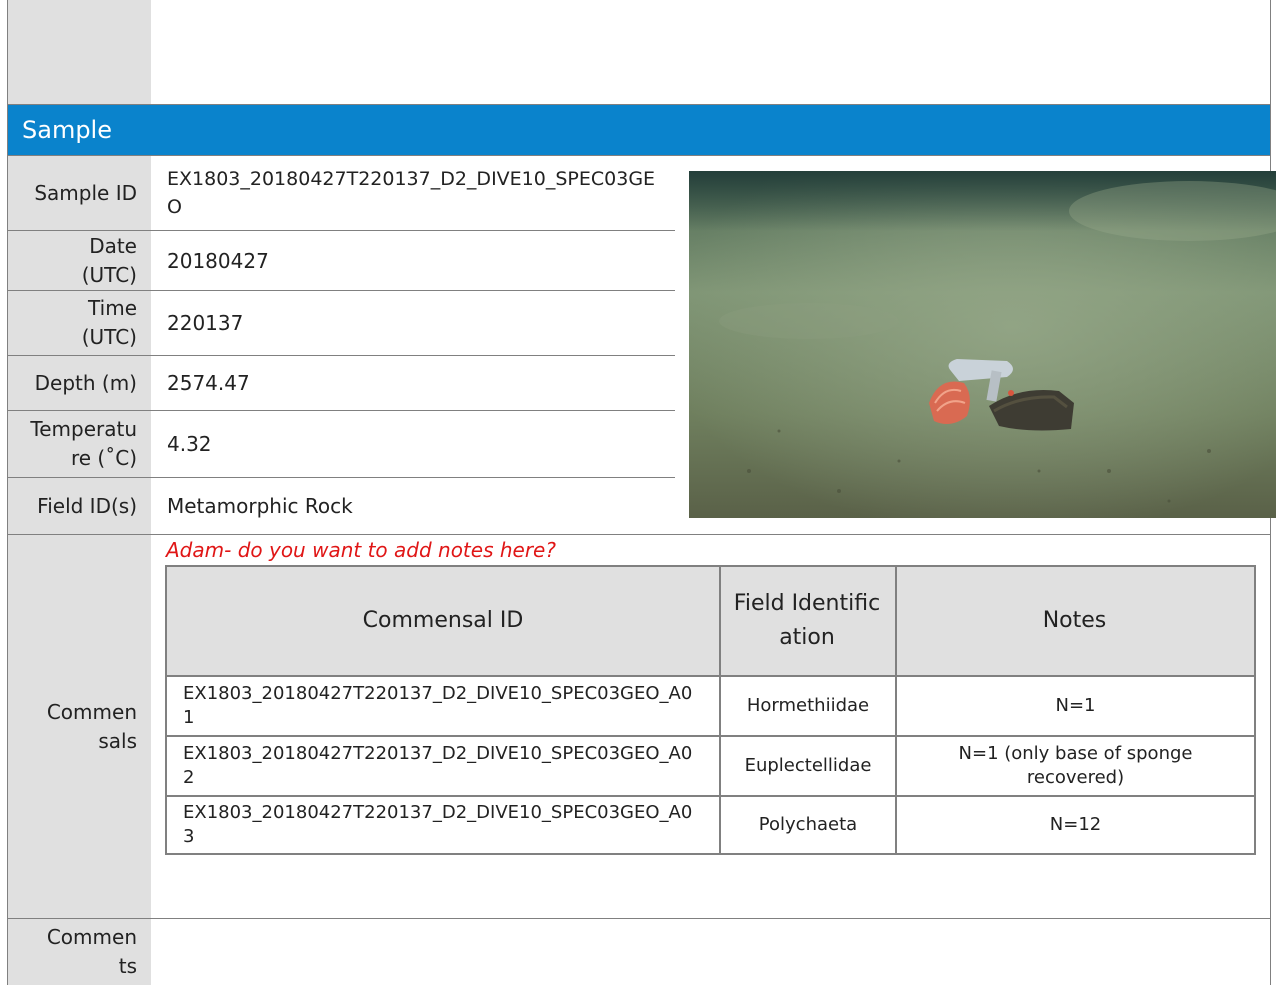 The image size is (1276, 985). What do you see at coordinates (639, 130) in the screenshot?
I see `section-header-sample: Sample` at bounding box center [639, 130].